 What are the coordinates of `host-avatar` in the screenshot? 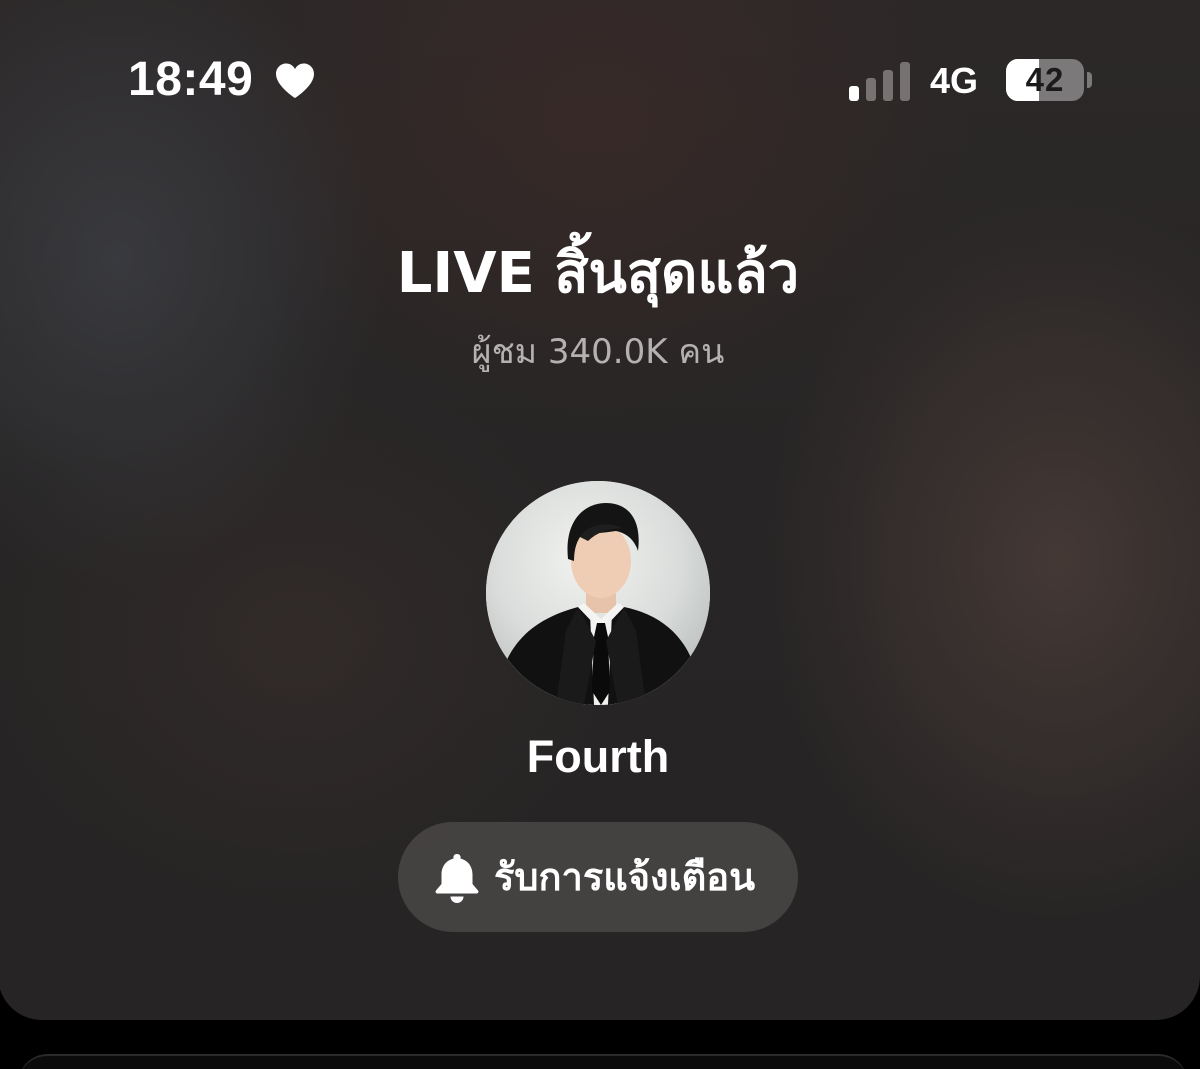 It's located at (598, 593).